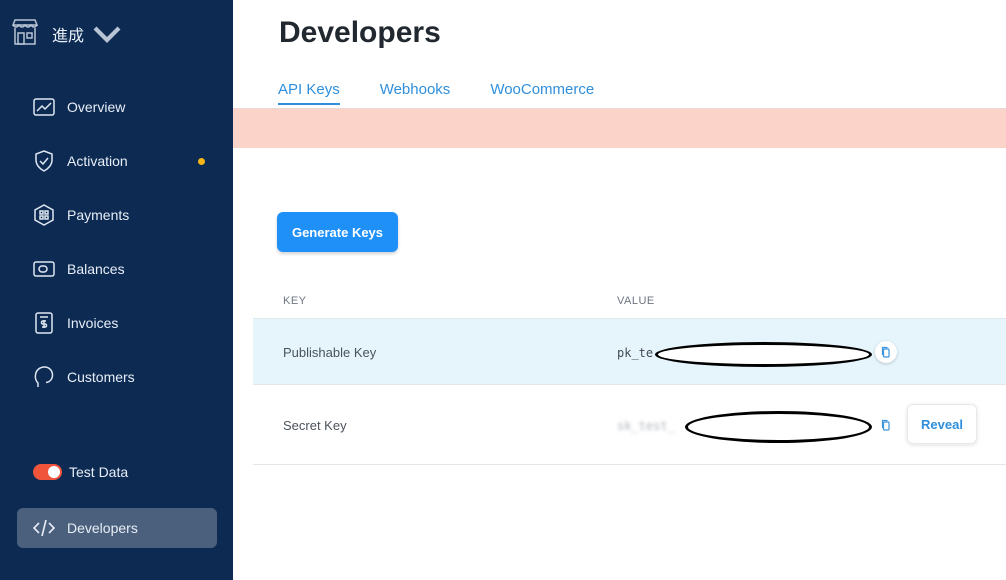 This screenshot has height=580, width=1006. What do you see at coordinates (646, 426) in the screenshot?
I see `key-value-masked: sk_test_` at bounding box center [646, 426].